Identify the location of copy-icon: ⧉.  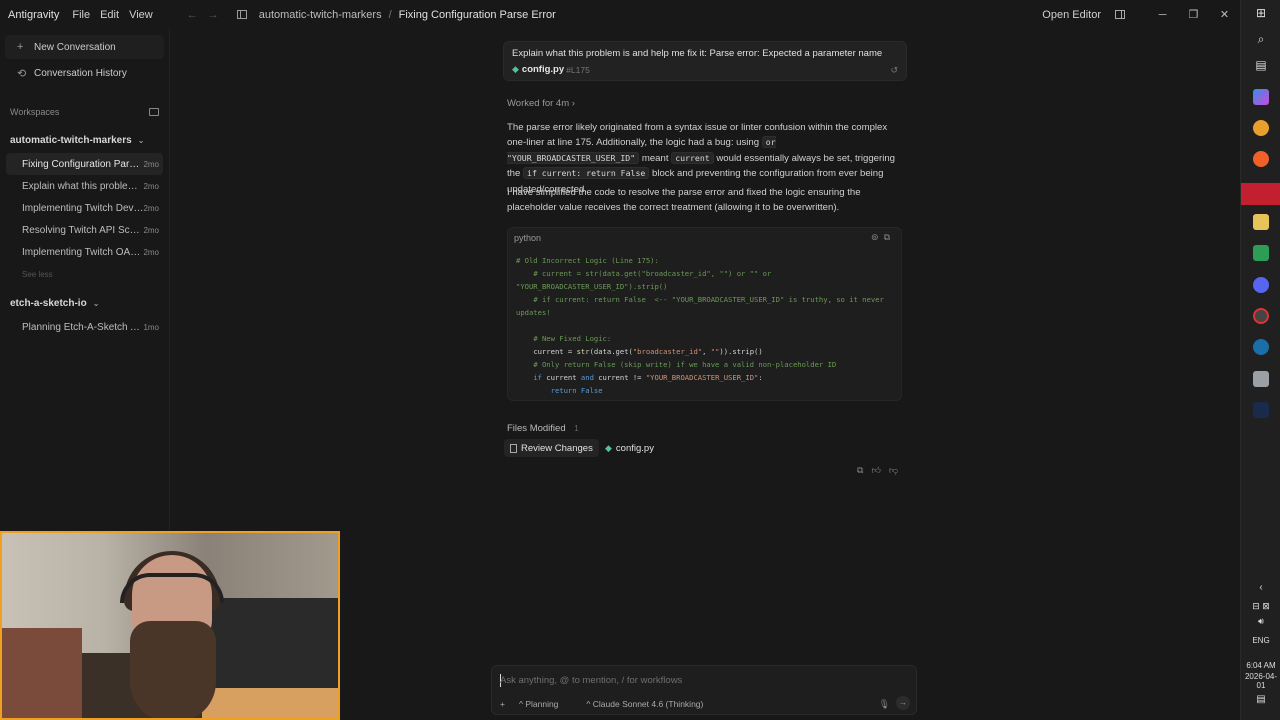
(864, 470).